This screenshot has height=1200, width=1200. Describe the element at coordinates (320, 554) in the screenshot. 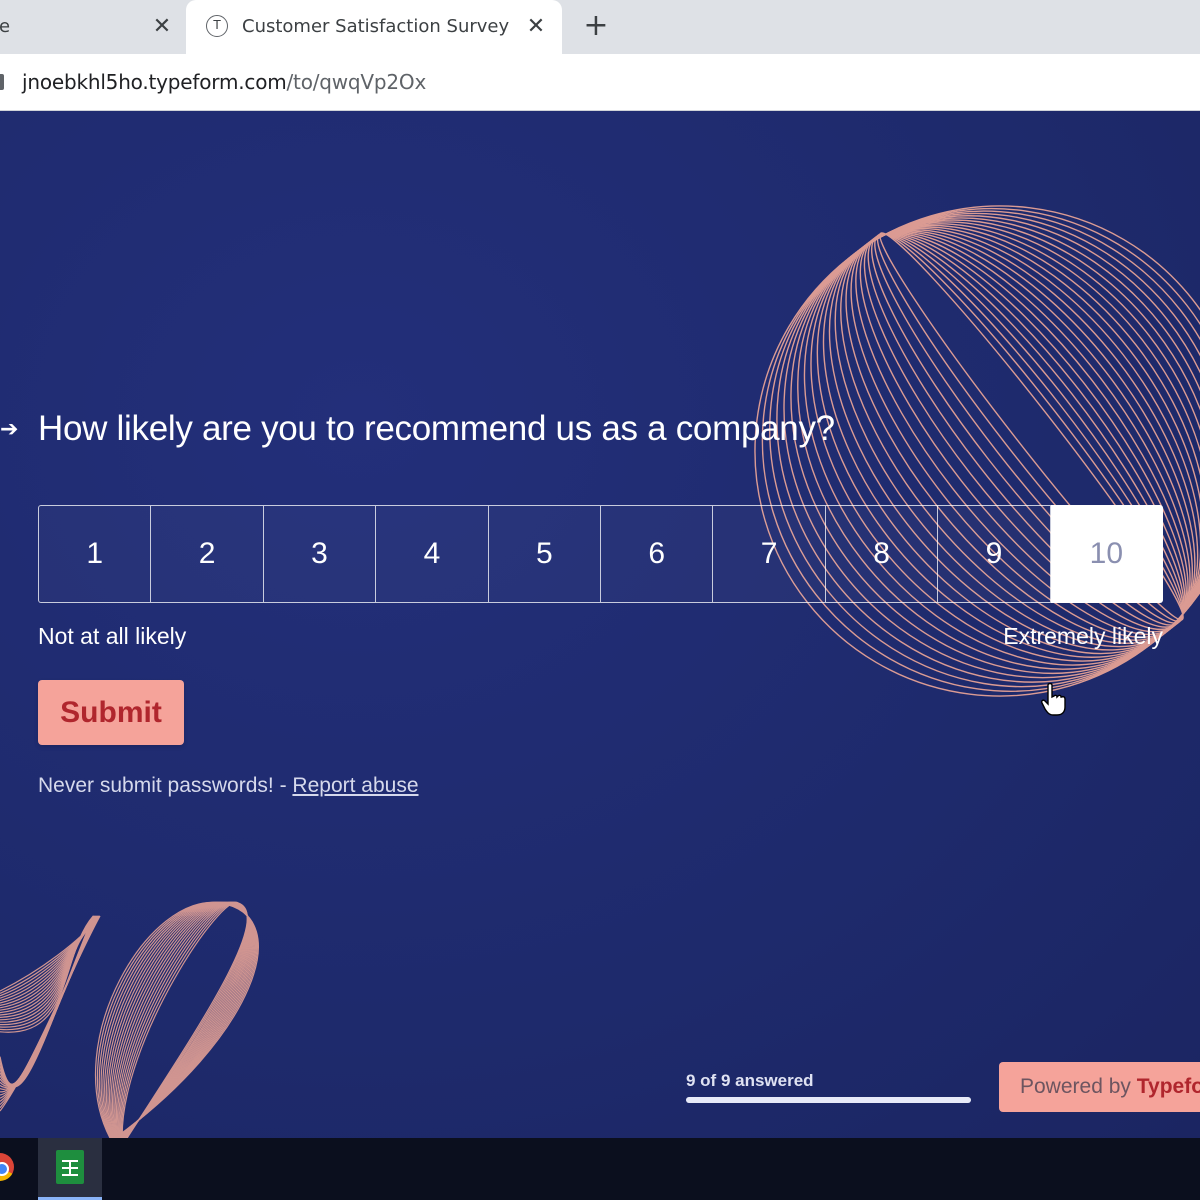

I see `scale-option-3: 3` at that location.